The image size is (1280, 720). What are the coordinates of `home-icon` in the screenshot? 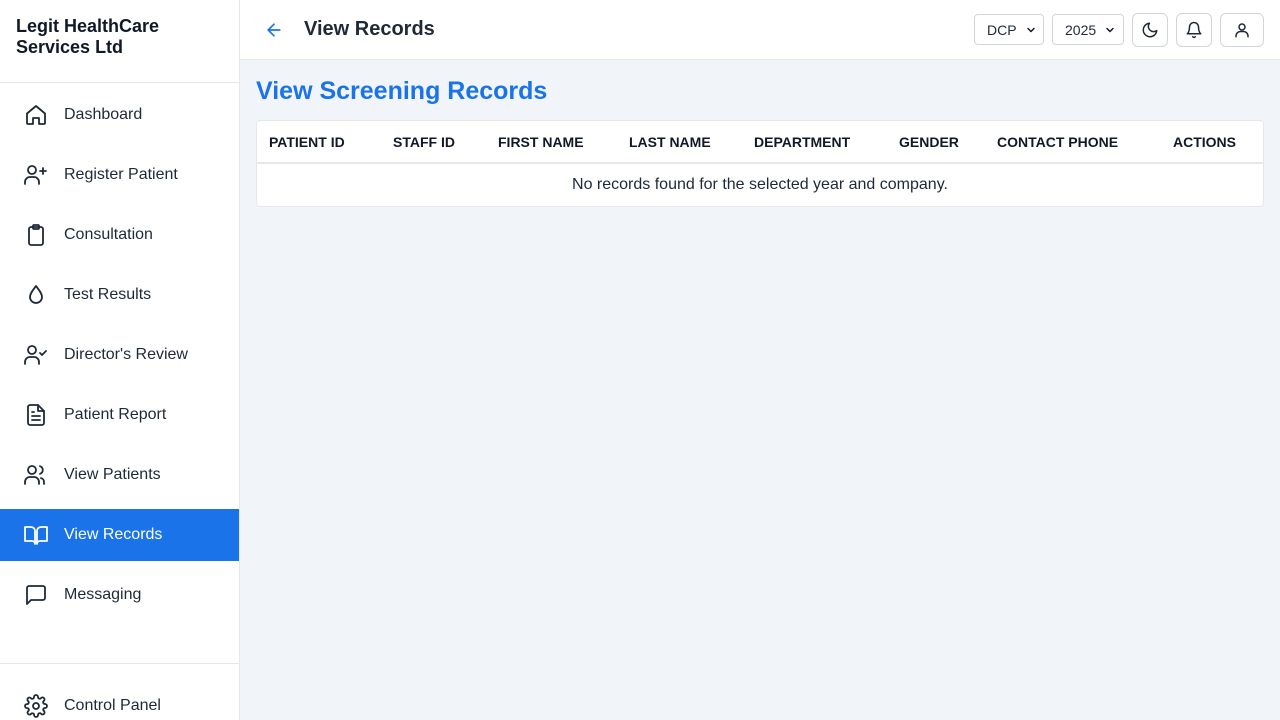 It's located at (36, 115).